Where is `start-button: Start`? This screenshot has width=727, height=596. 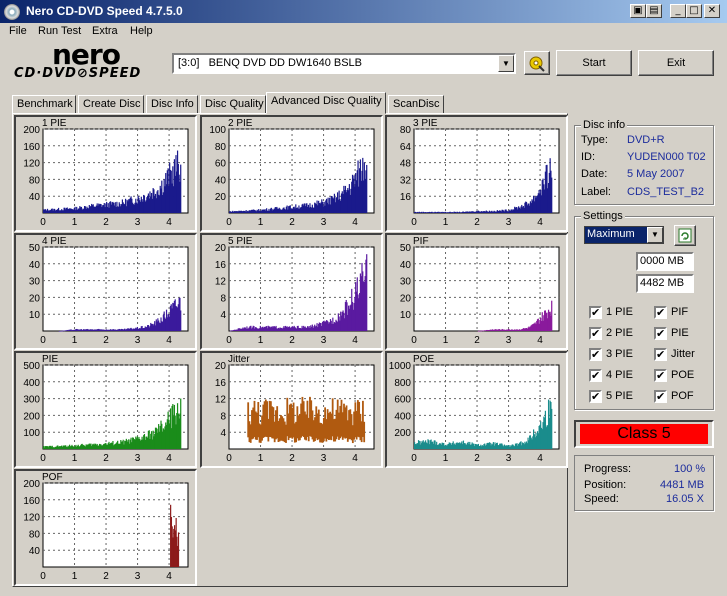 start-button: Start is located at coordinates (594, 63).